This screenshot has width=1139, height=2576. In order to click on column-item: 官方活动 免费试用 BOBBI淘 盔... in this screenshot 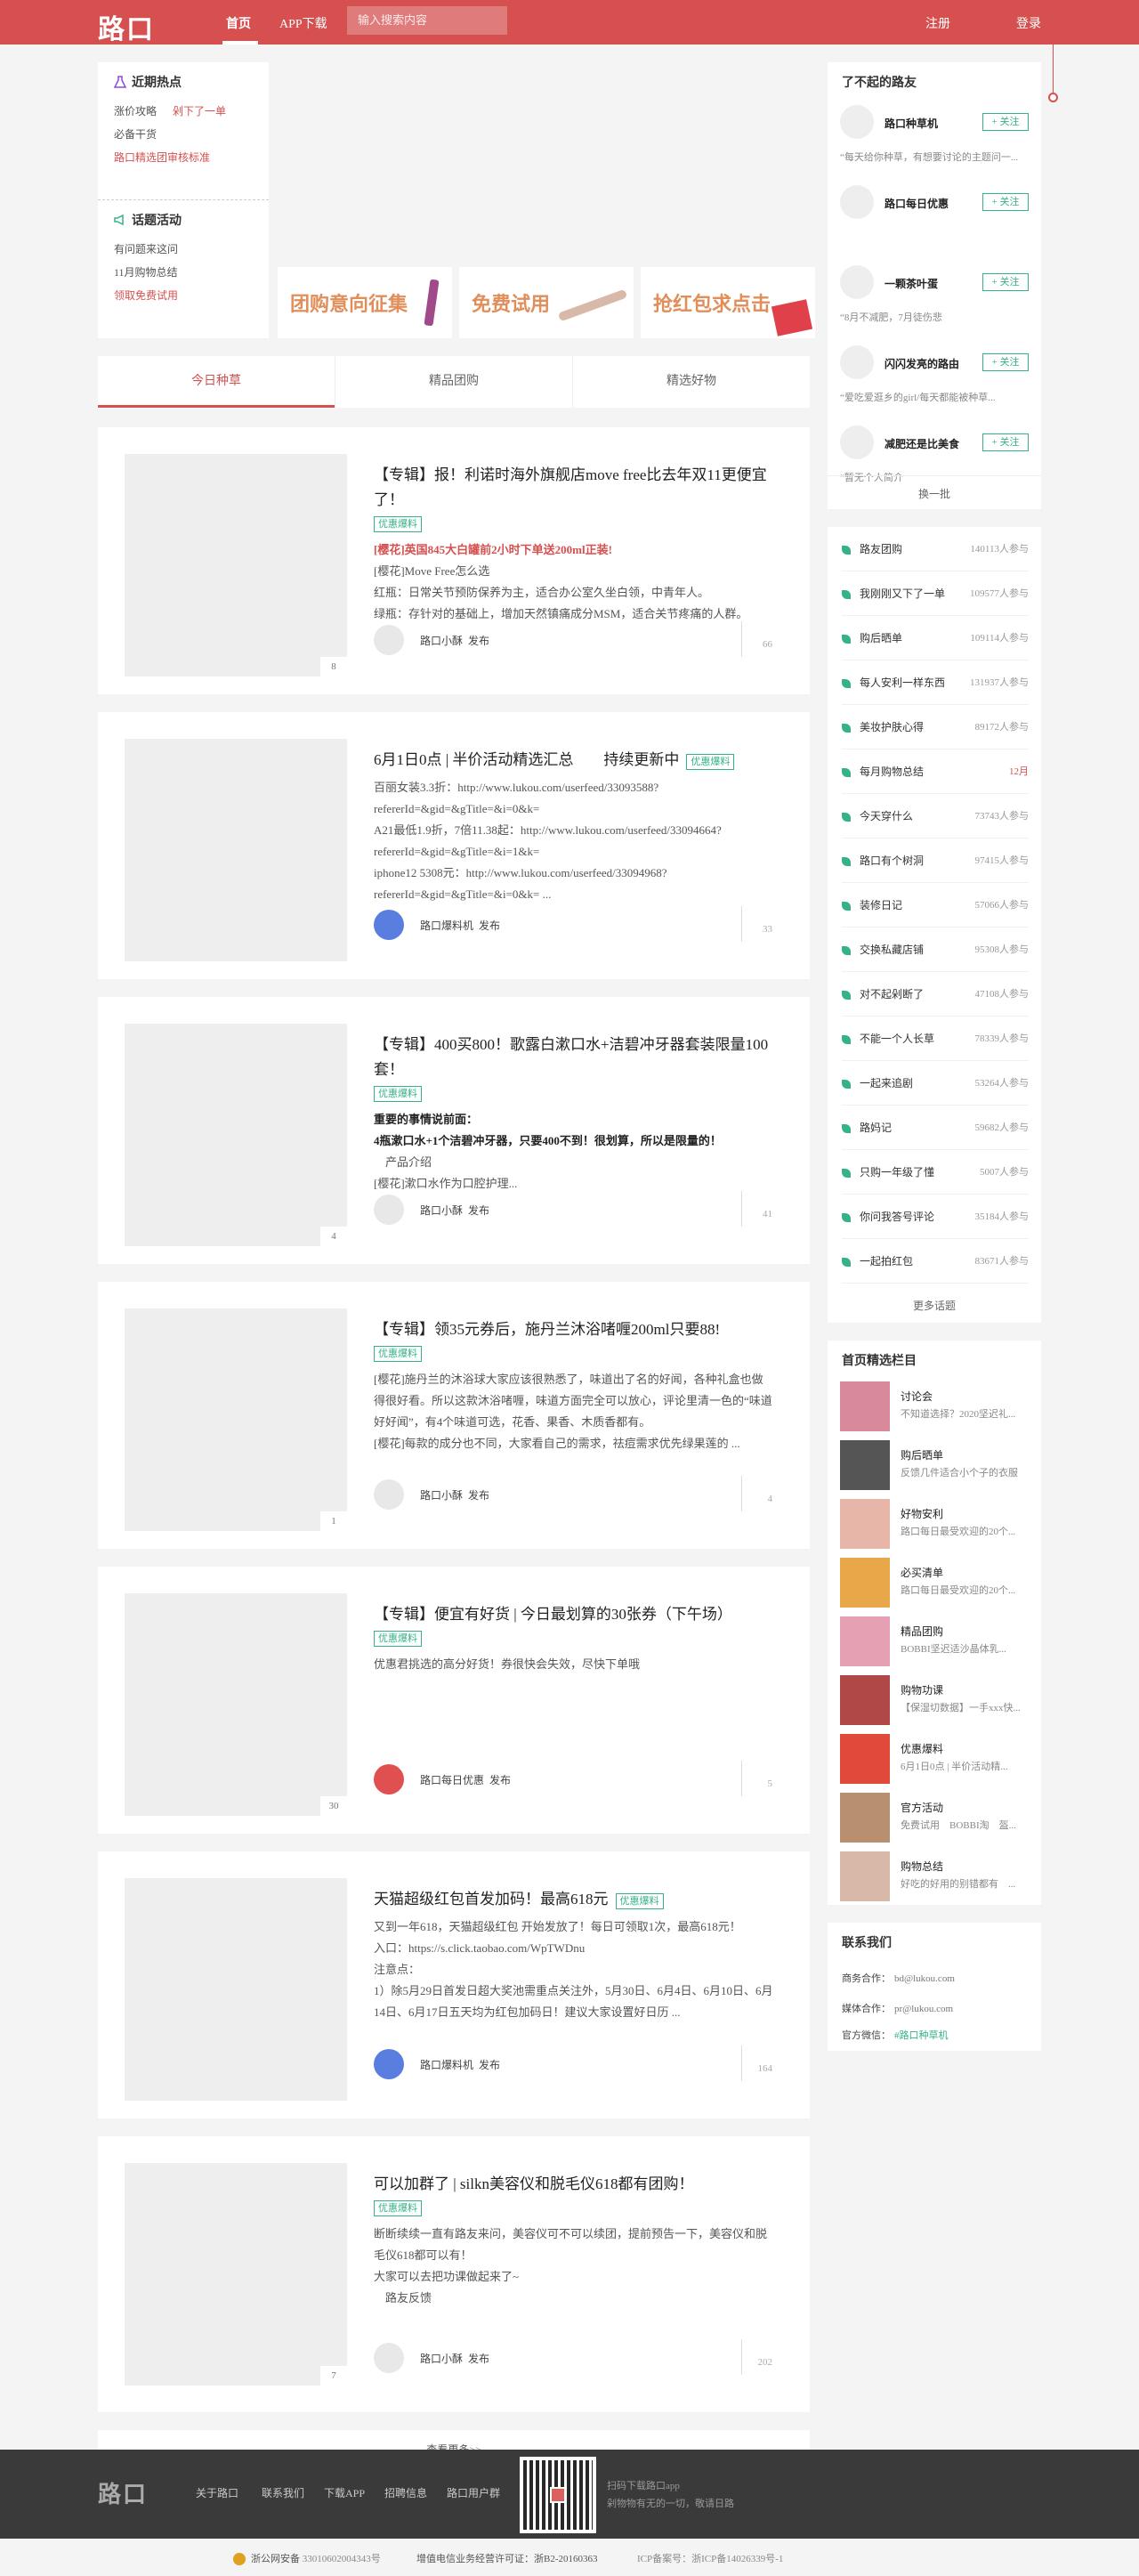, I will do `click(935, 1817)`.